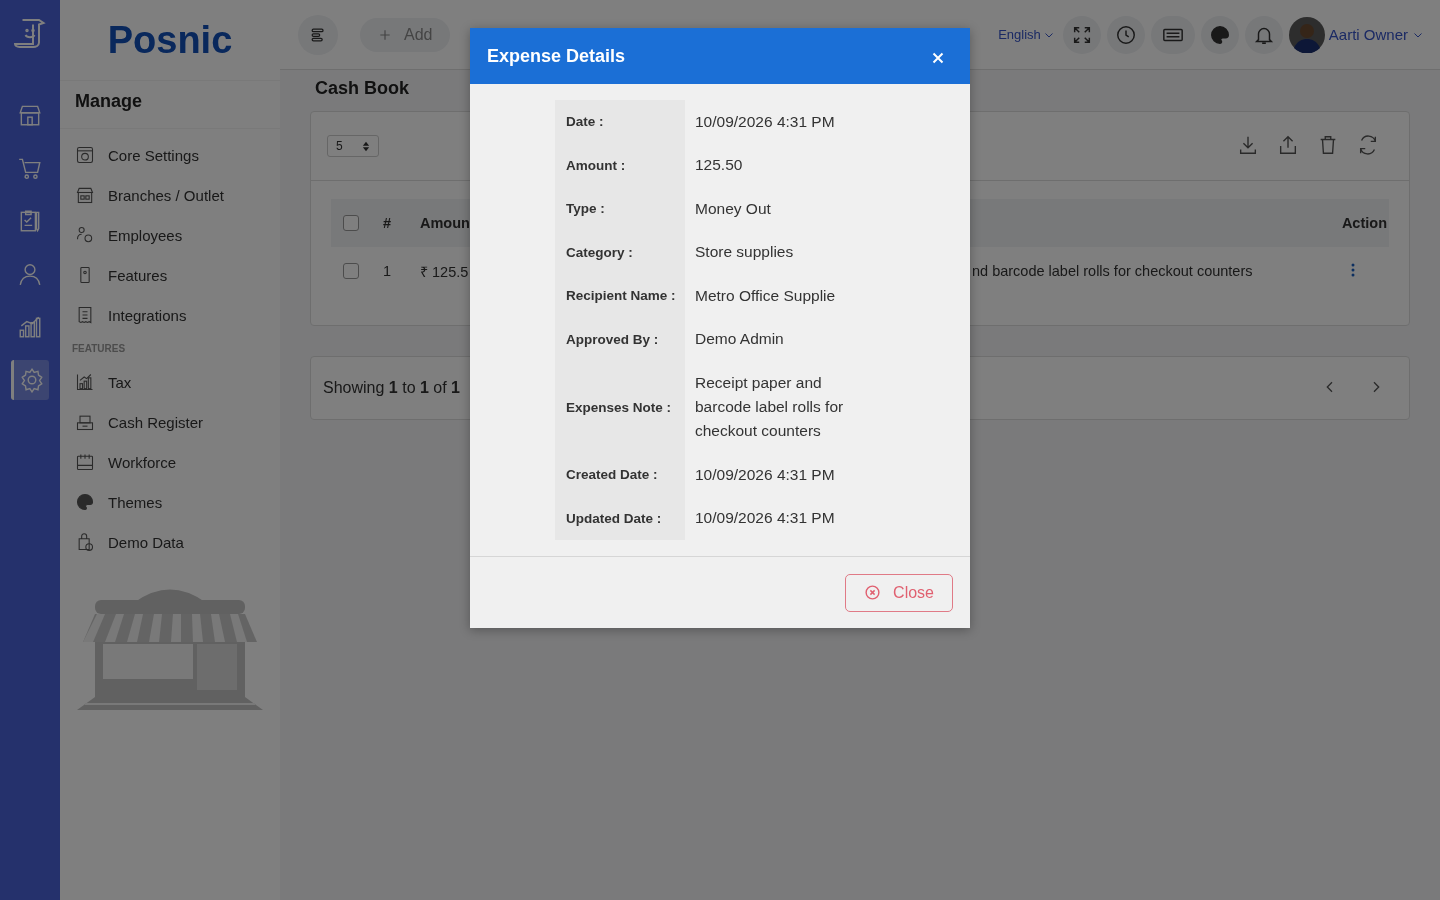 Image resolution: width=1440 pixels, height=900 pixels. What do you see at coordinates (85, 462) in the screenshot?
I see `calendar-icon` at bounding box center [85, 462].